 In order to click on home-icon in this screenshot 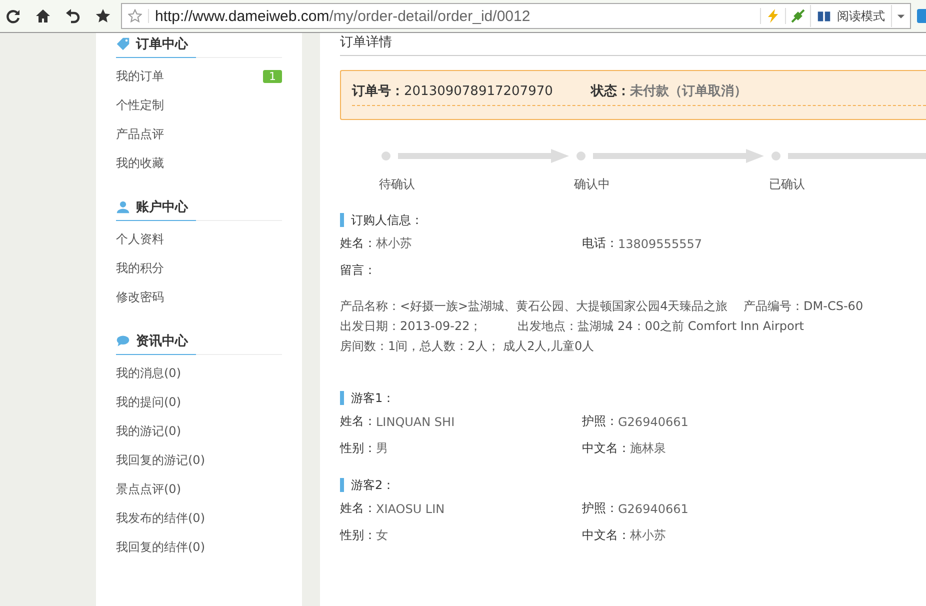, I will do `click(43, 16)`.